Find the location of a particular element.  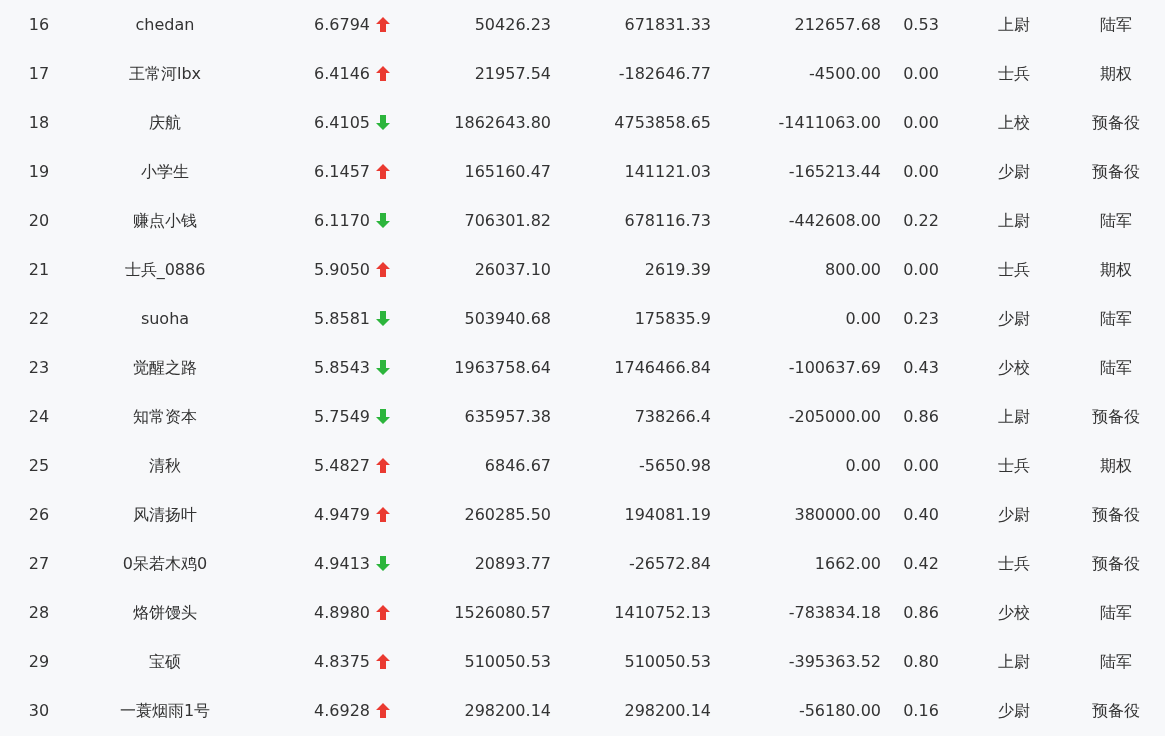

ratio-cell: 0.80 is located at coordinates (921, 661).